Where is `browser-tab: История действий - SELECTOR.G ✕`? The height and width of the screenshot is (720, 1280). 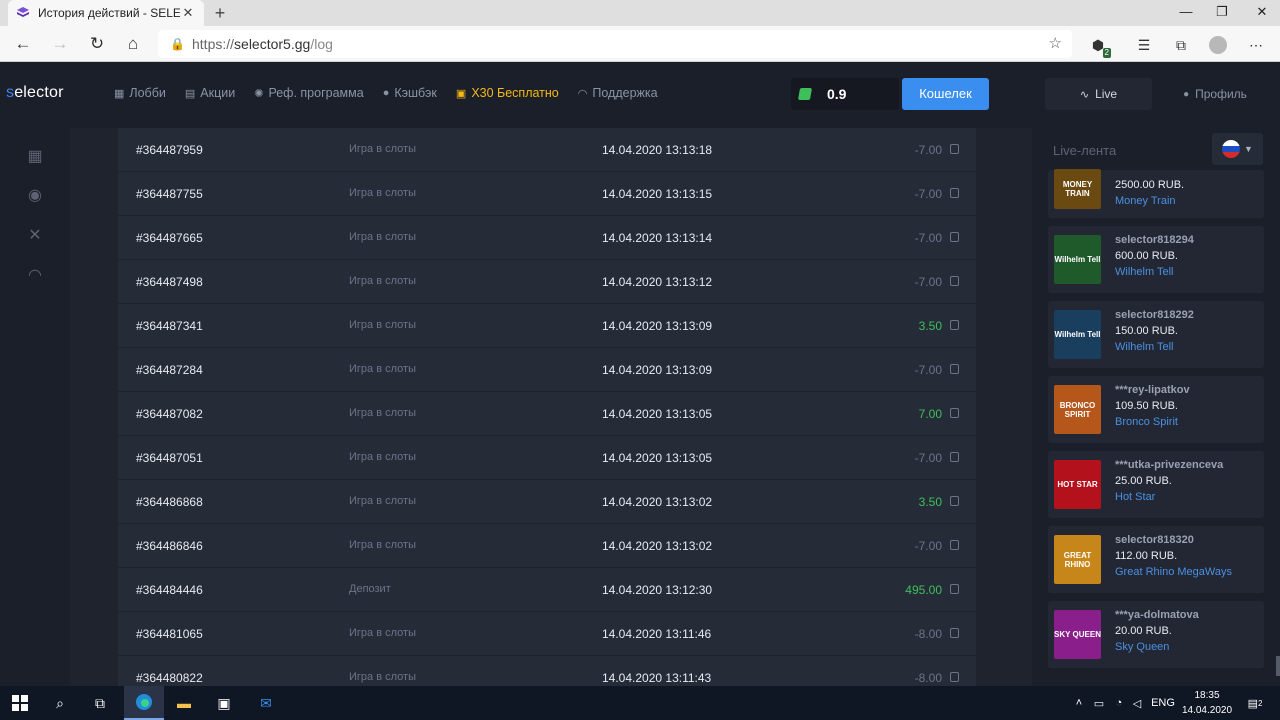 browser-tab: История действий - SELECTOR.G ✕ is located at coordinates (106, 13).